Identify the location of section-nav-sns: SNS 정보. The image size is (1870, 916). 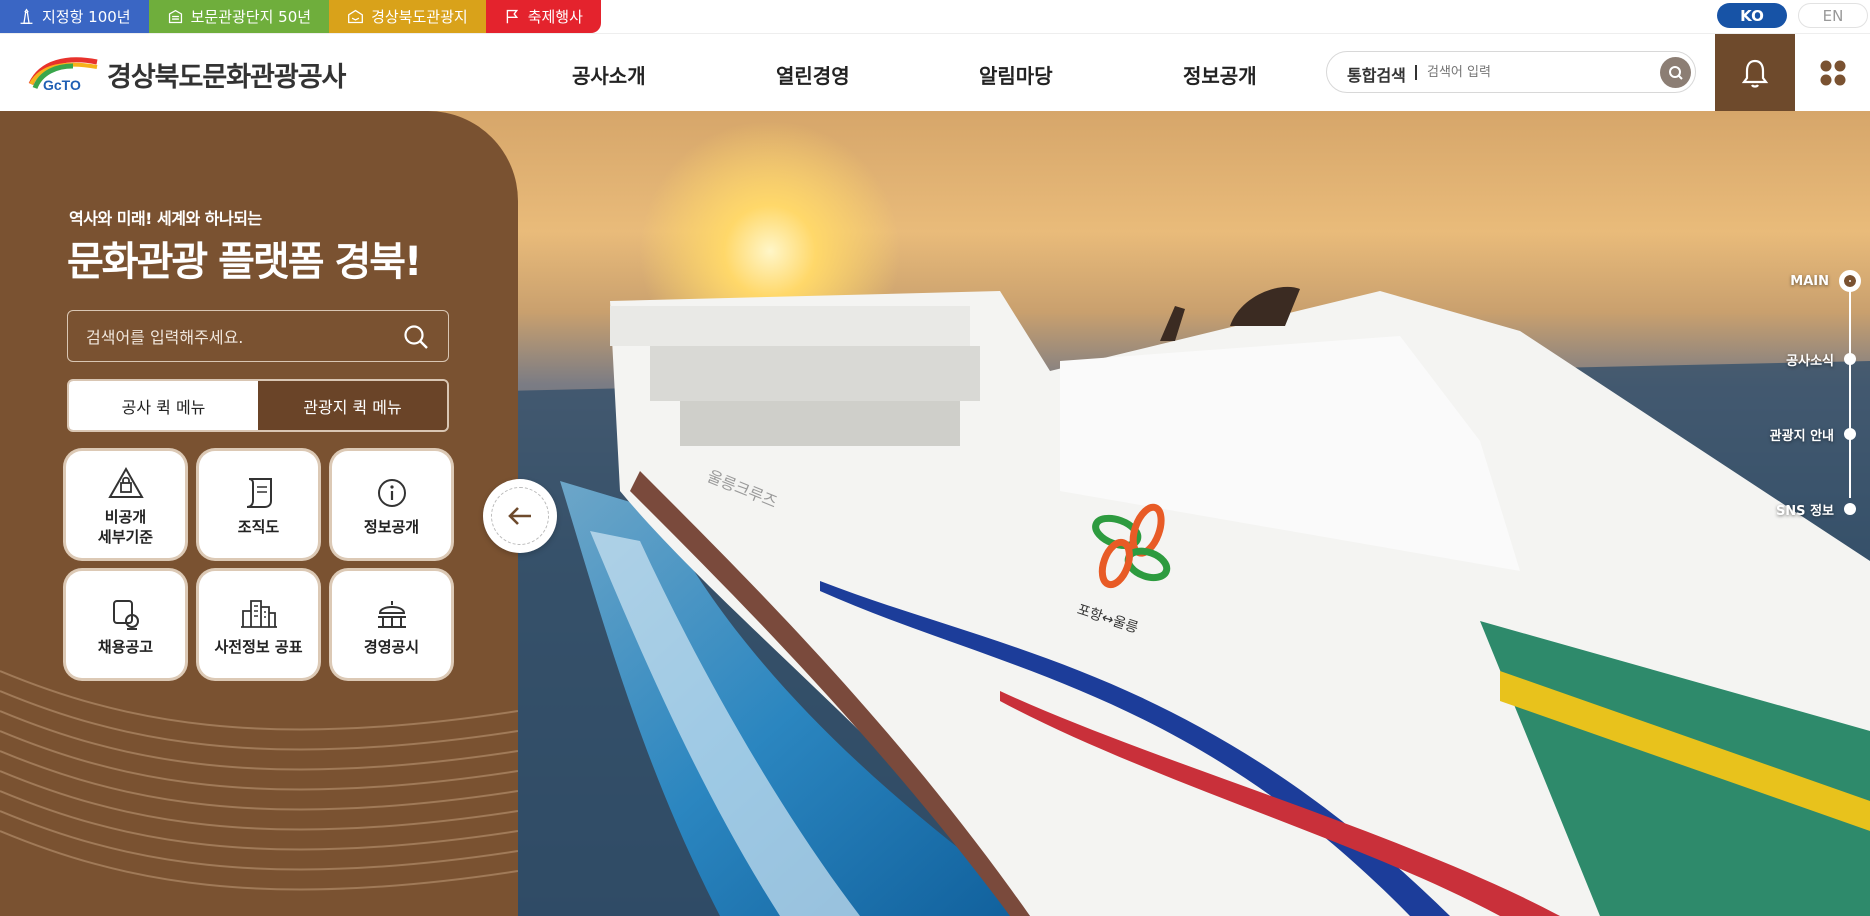
(1823, 509).